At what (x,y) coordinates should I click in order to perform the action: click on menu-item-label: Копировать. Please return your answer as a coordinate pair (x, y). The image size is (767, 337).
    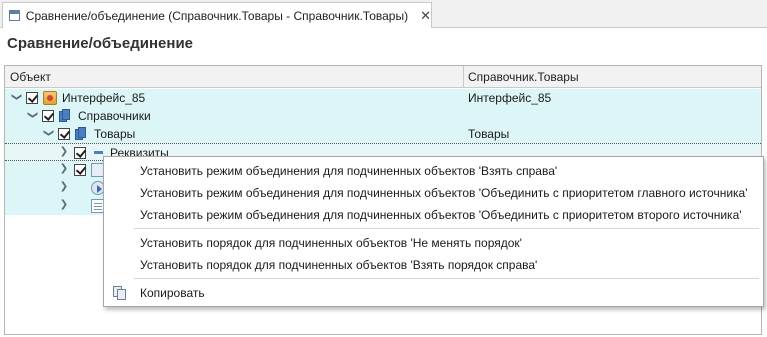
    Looking at the image, I should click on (172, 293).